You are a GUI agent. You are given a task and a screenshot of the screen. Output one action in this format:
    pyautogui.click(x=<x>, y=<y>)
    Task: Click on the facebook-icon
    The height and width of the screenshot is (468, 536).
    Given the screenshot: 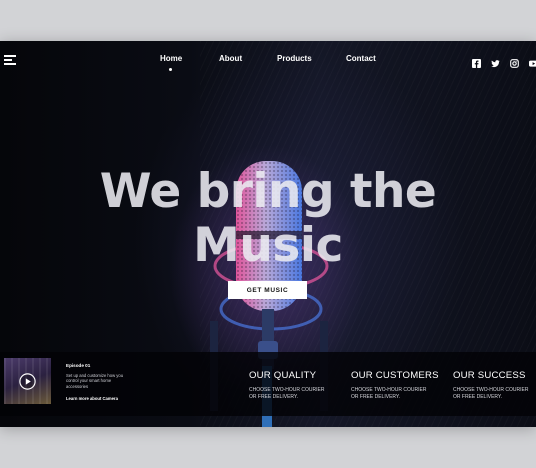 What is the action you would take?
    pyautogui.click(x=476, y=61)
    